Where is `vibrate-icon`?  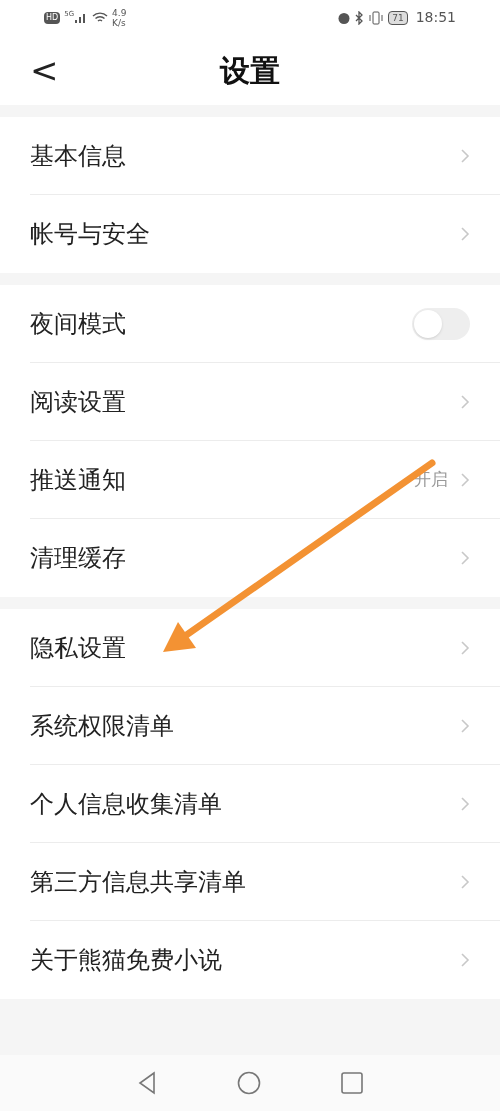
vibrate-icon is located at coordinates (376, 17).